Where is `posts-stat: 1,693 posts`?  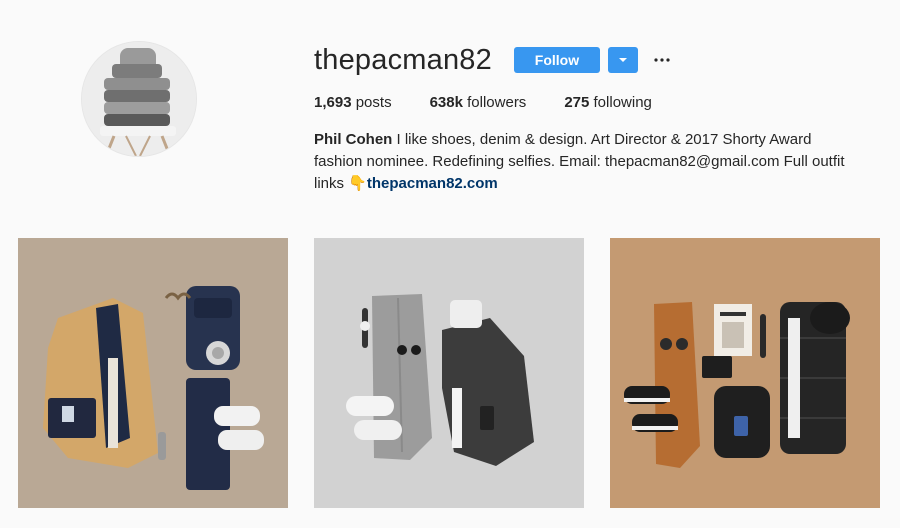 posts-stat: 1,693 posts is located at coordinates (353, 102).